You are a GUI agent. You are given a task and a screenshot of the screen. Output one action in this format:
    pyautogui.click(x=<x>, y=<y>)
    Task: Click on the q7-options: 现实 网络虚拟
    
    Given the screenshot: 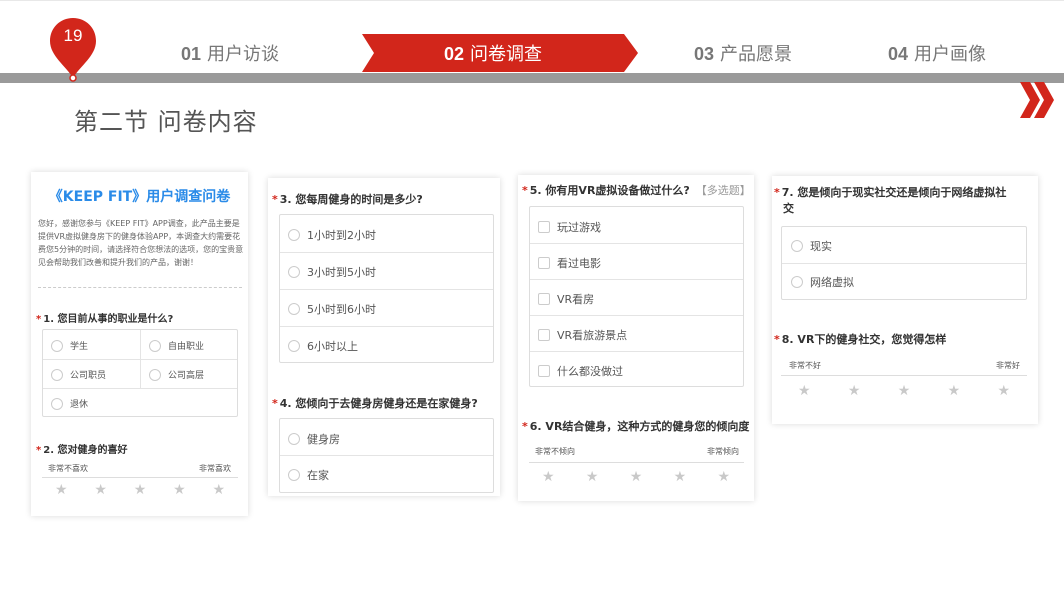 What is the action you would take?
    pyautogui.click(x=904, y=263)
    